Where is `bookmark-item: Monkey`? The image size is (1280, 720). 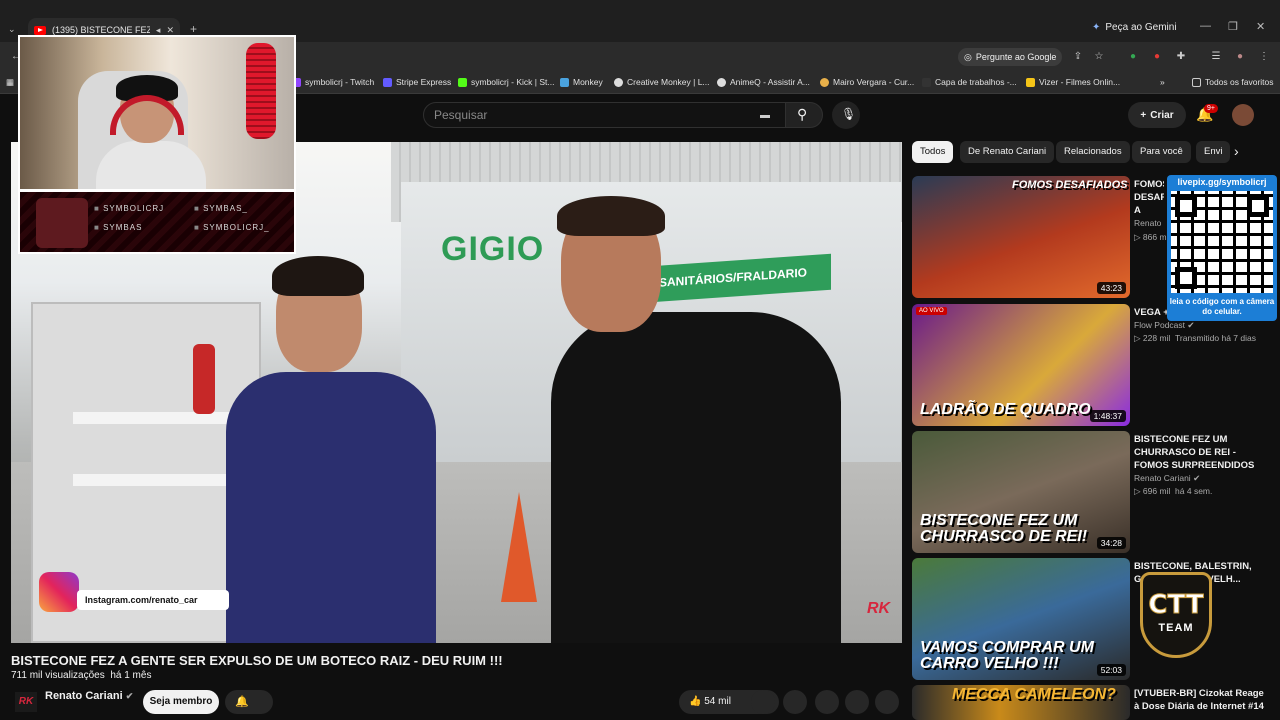
bookmark-item: Monkey is located at coordinates (581, 82).